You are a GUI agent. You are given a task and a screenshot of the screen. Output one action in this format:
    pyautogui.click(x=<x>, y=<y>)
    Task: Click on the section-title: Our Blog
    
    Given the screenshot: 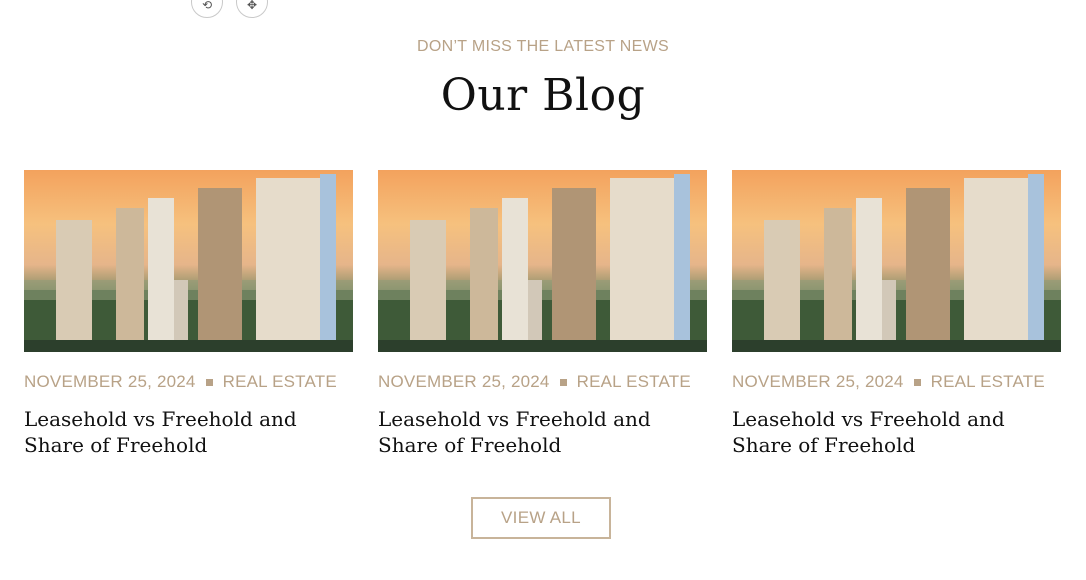 What is the action you would take?
    pyautogui.click(x=543, y=95)
    